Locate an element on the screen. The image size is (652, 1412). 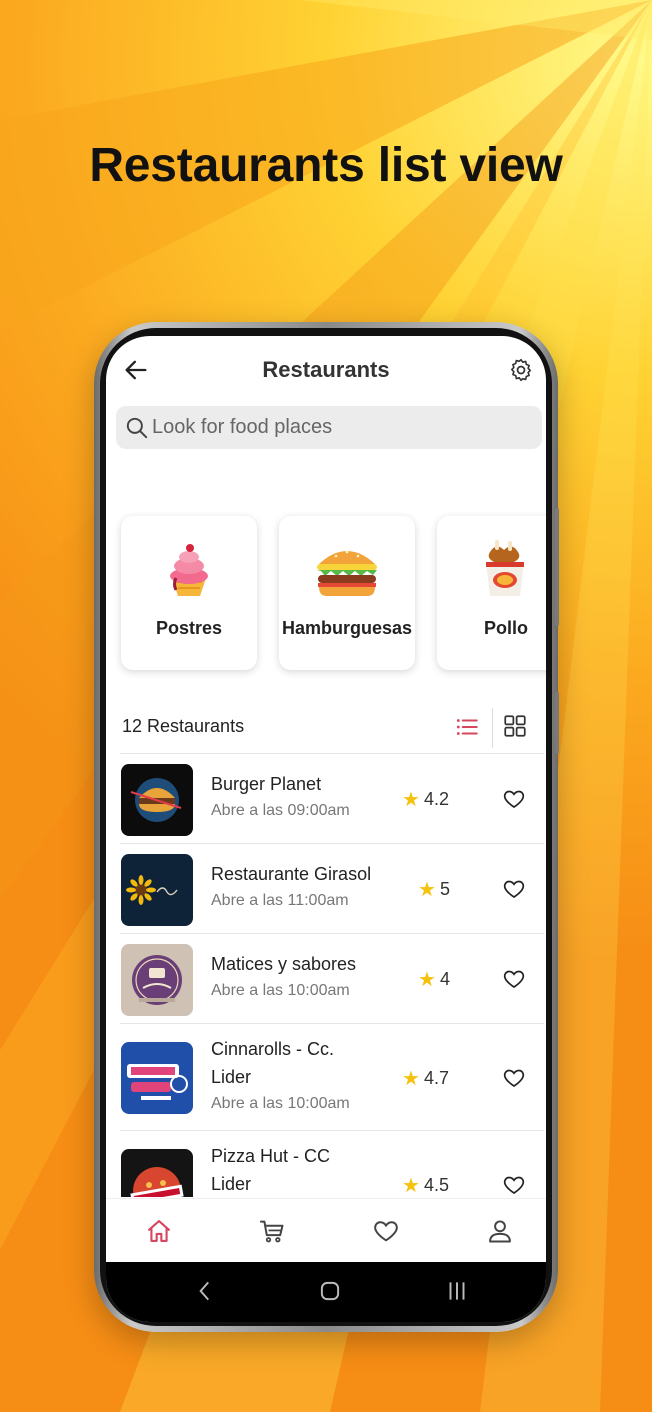
cupcake-icon is located at coordinates (189, 570).